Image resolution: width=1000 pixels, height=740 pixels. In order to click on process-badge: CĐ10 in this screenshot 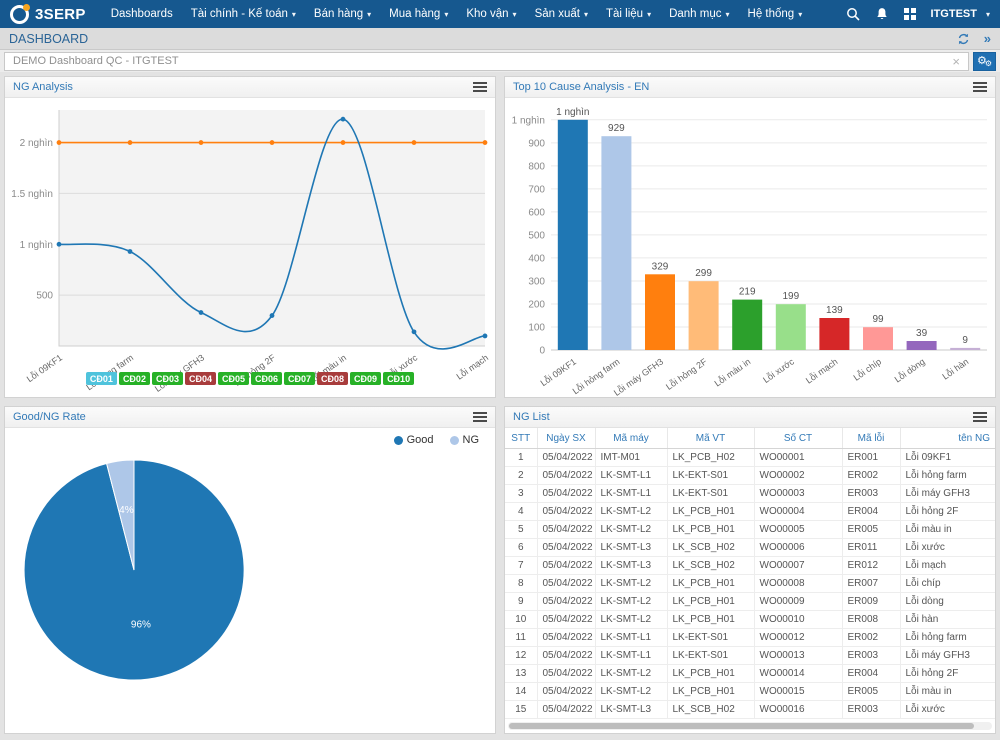, I will do `click(399, 378)`.